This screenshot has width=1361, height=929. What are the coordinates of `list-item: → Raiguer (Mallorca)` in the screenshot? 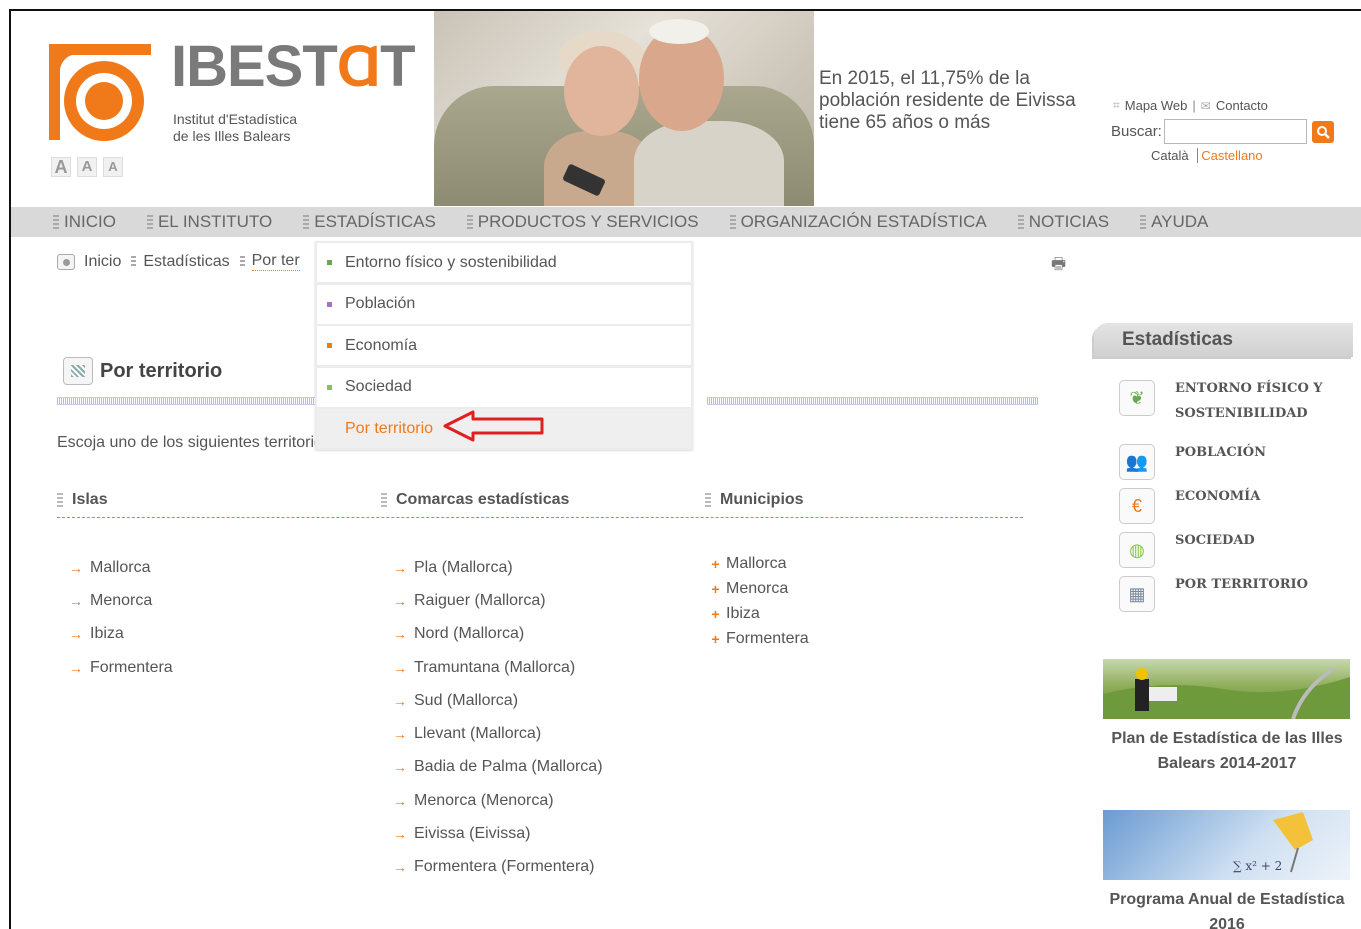 It's located at (498, 600).